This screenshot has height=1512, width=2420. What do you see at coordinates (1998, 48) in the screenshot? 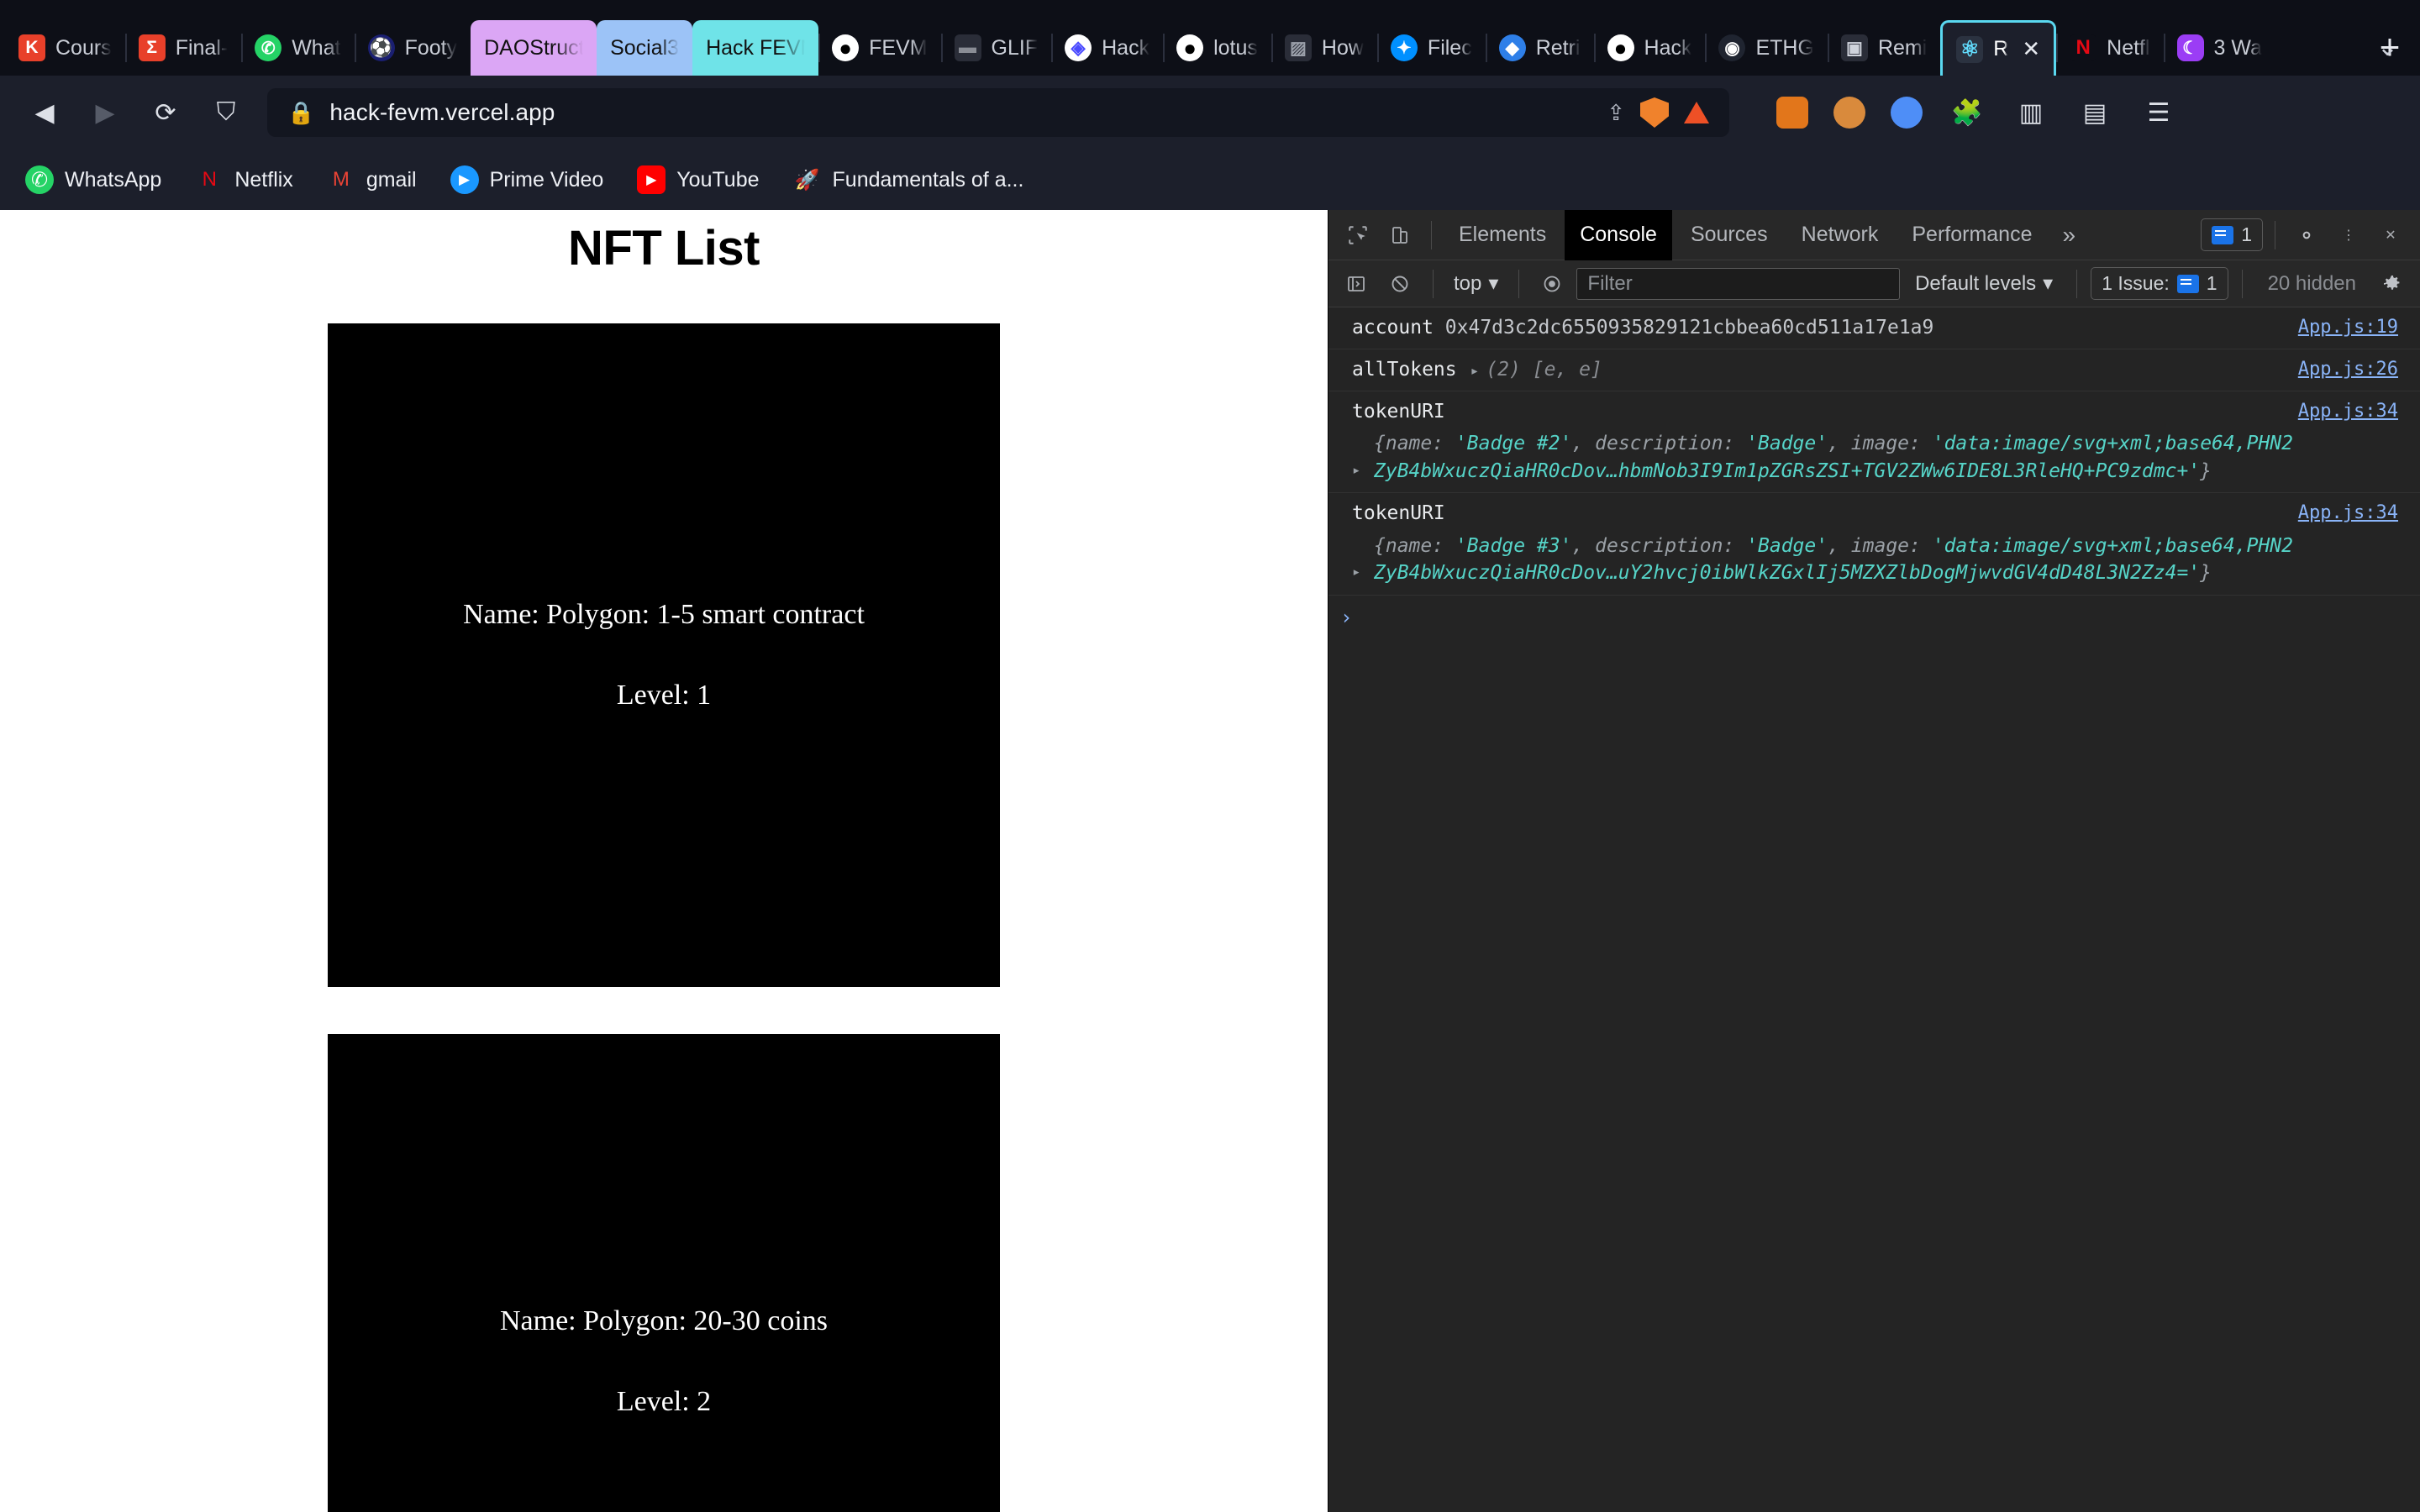
I see `browser-tab: ⚛ R ✕` at bounding box center [1998, 48].